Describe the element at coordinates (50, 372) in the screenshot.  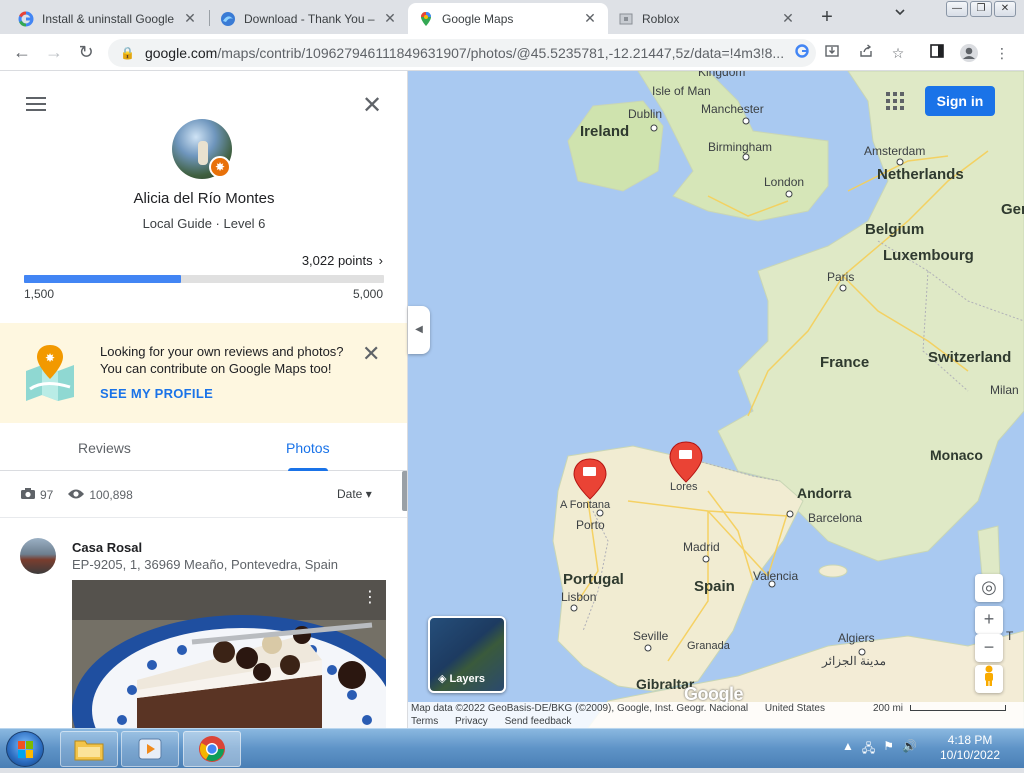
I see `map-pin-illustration-icon: ✸` at that location.